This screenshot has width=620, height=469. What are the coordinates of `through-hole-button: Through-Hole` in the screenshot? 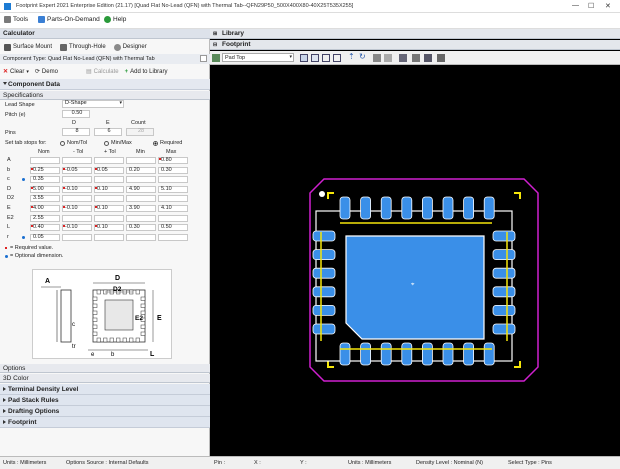 It's located at (83, 47).